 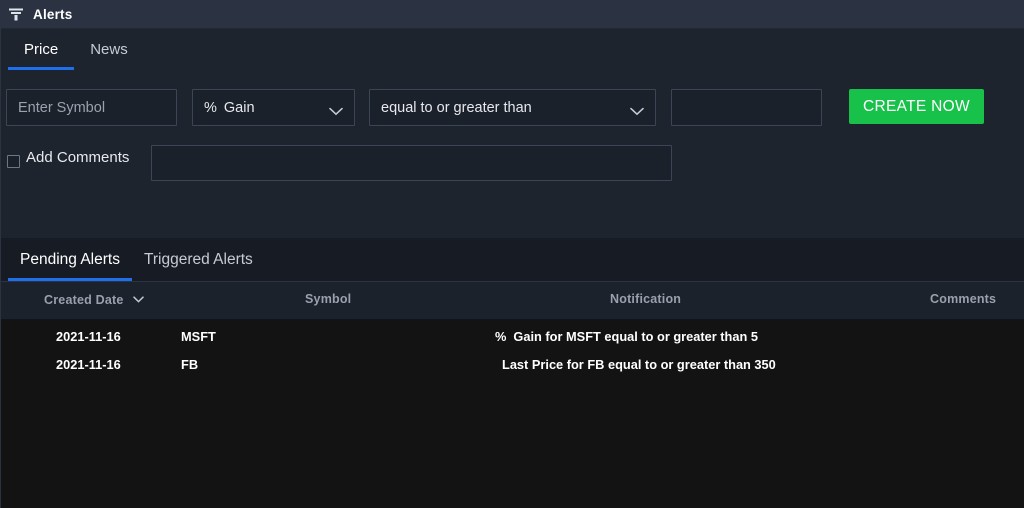 I want to click on column-header-created-date: Created Date, so click(x=94, y=299).